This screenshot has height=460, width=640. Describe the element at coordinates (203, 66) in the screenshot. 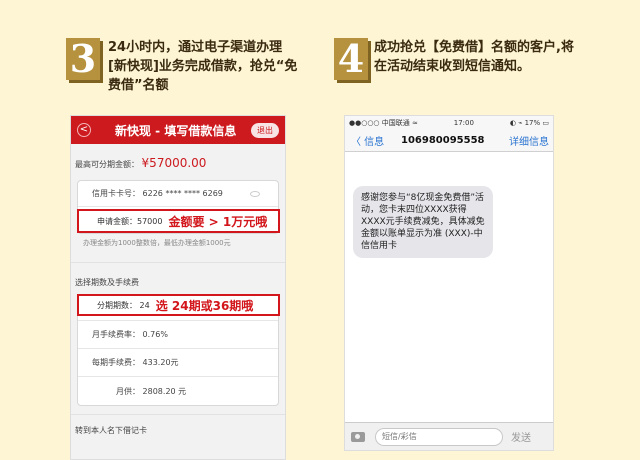

I see `step-3-text: 24小时内，通过电子渠道办理[新快现]业务完成借款，抢兑“免费借”名额` at that location.